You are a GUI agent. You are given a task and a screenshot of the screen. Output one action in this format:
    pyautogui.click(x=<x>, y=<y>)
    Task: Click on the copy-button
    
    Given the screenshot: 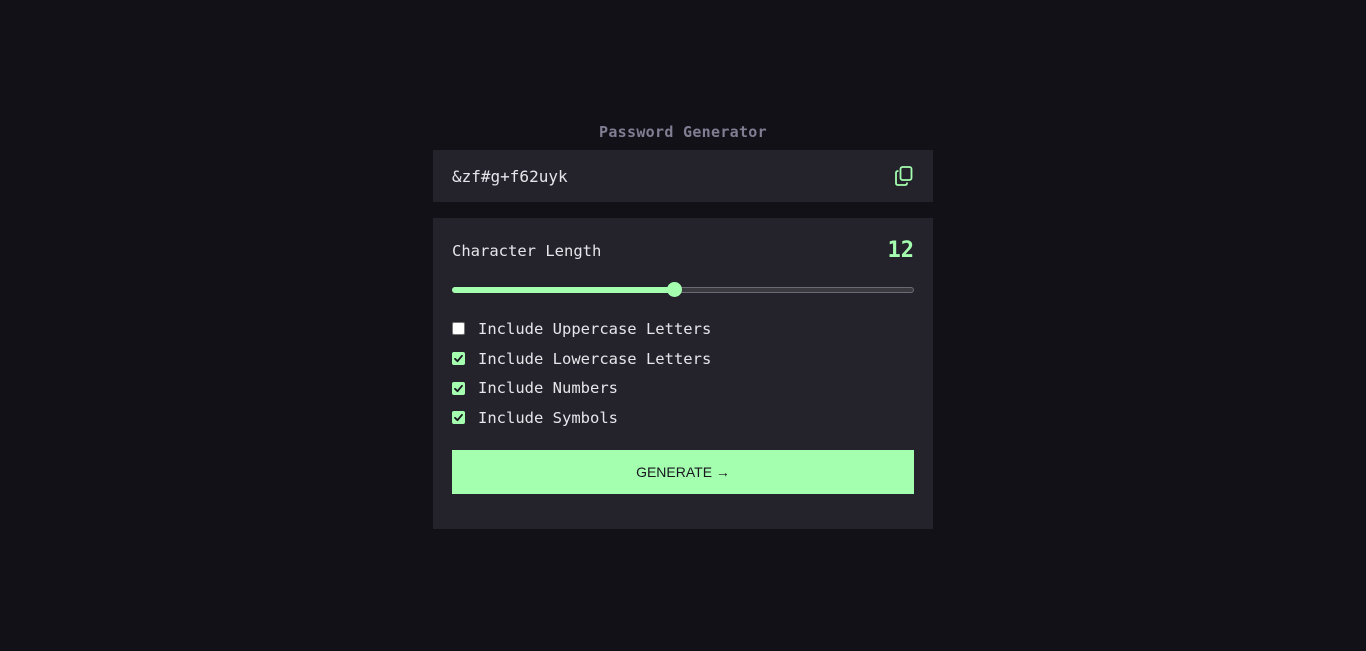 What is the action you would take?
    pyautogui.click(x=904, y=176)
    